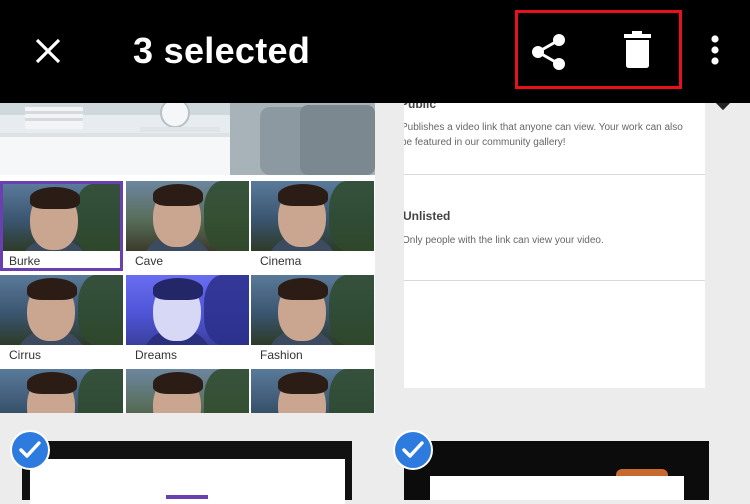 The height and width of the screenshot is (504, 750). Describe the element at coordinates (281, 355) in the screenshot. I see `filter-label: Fashion` at that location.